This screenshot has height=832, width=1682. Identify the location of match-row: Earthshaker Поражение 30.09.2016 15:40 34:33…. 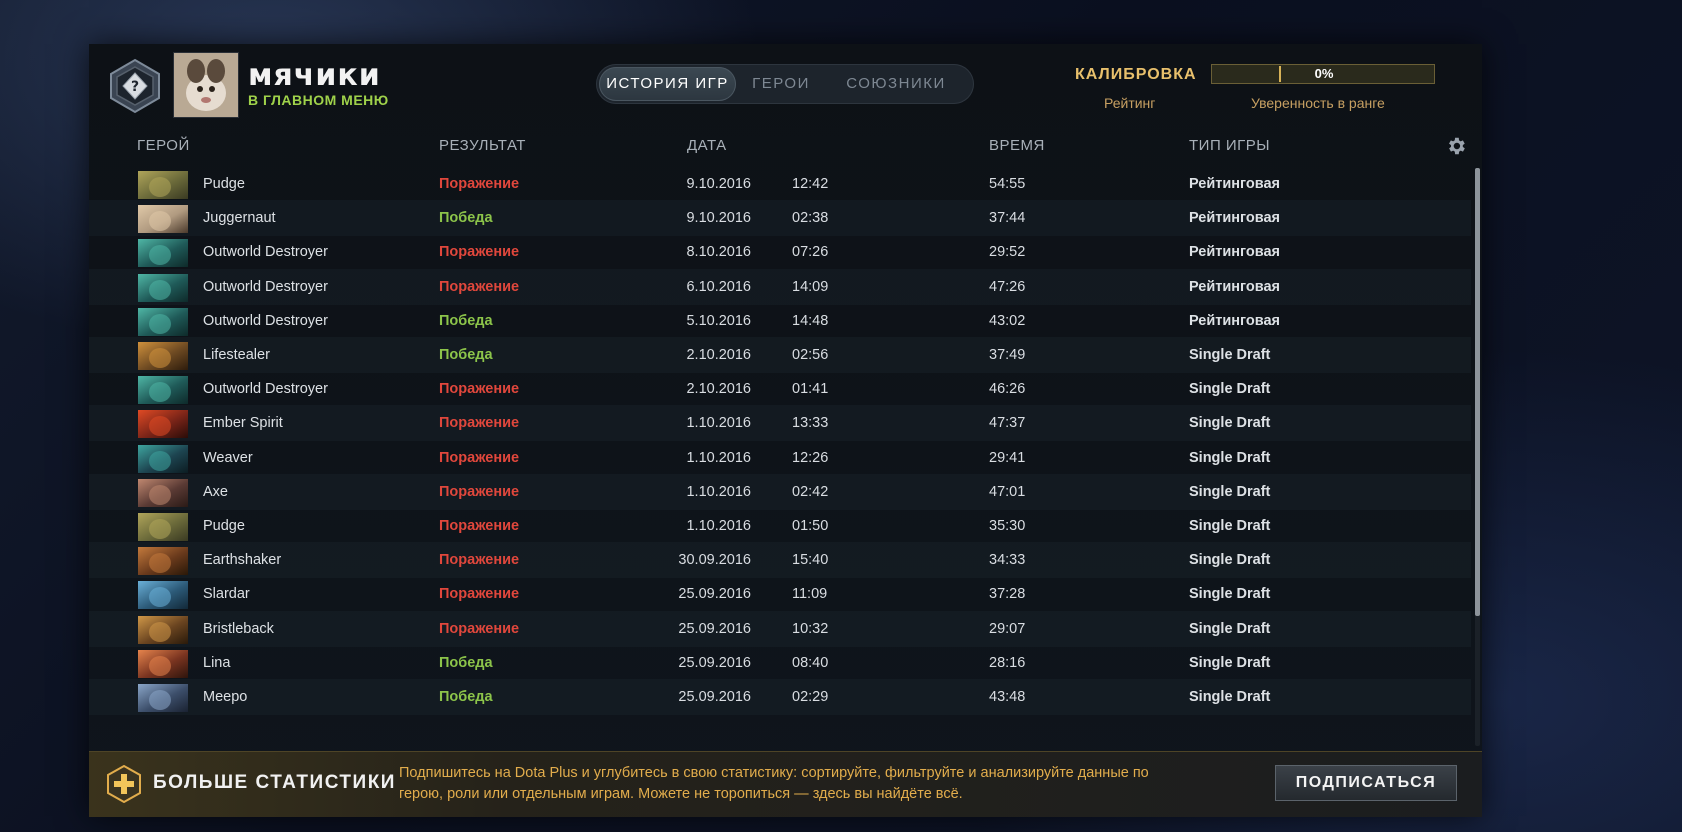
(780, 560).